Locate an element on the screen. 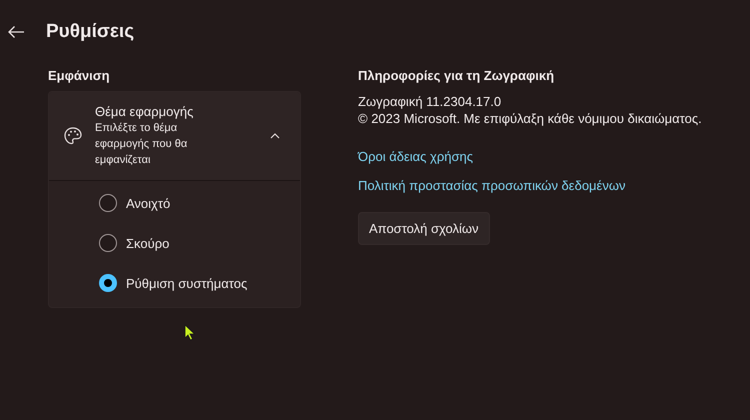 This screenshot has width=750, height=420. theme-description: Επιλέξτε το θέμα εφαρμογής που θα εμφανίζεται is located at coordinates (141, 144).